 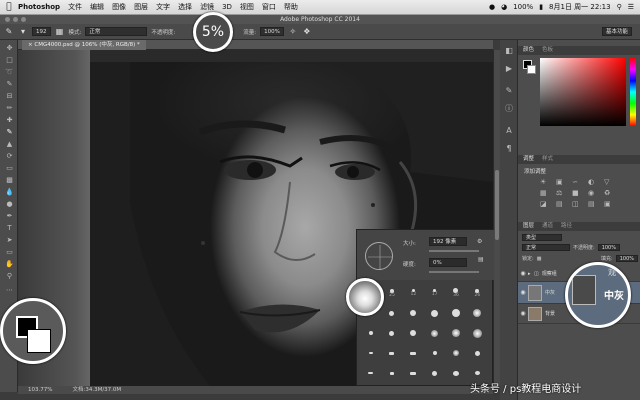 I want to click on tab-adjustments: 调整, so click(x=528, y=159).